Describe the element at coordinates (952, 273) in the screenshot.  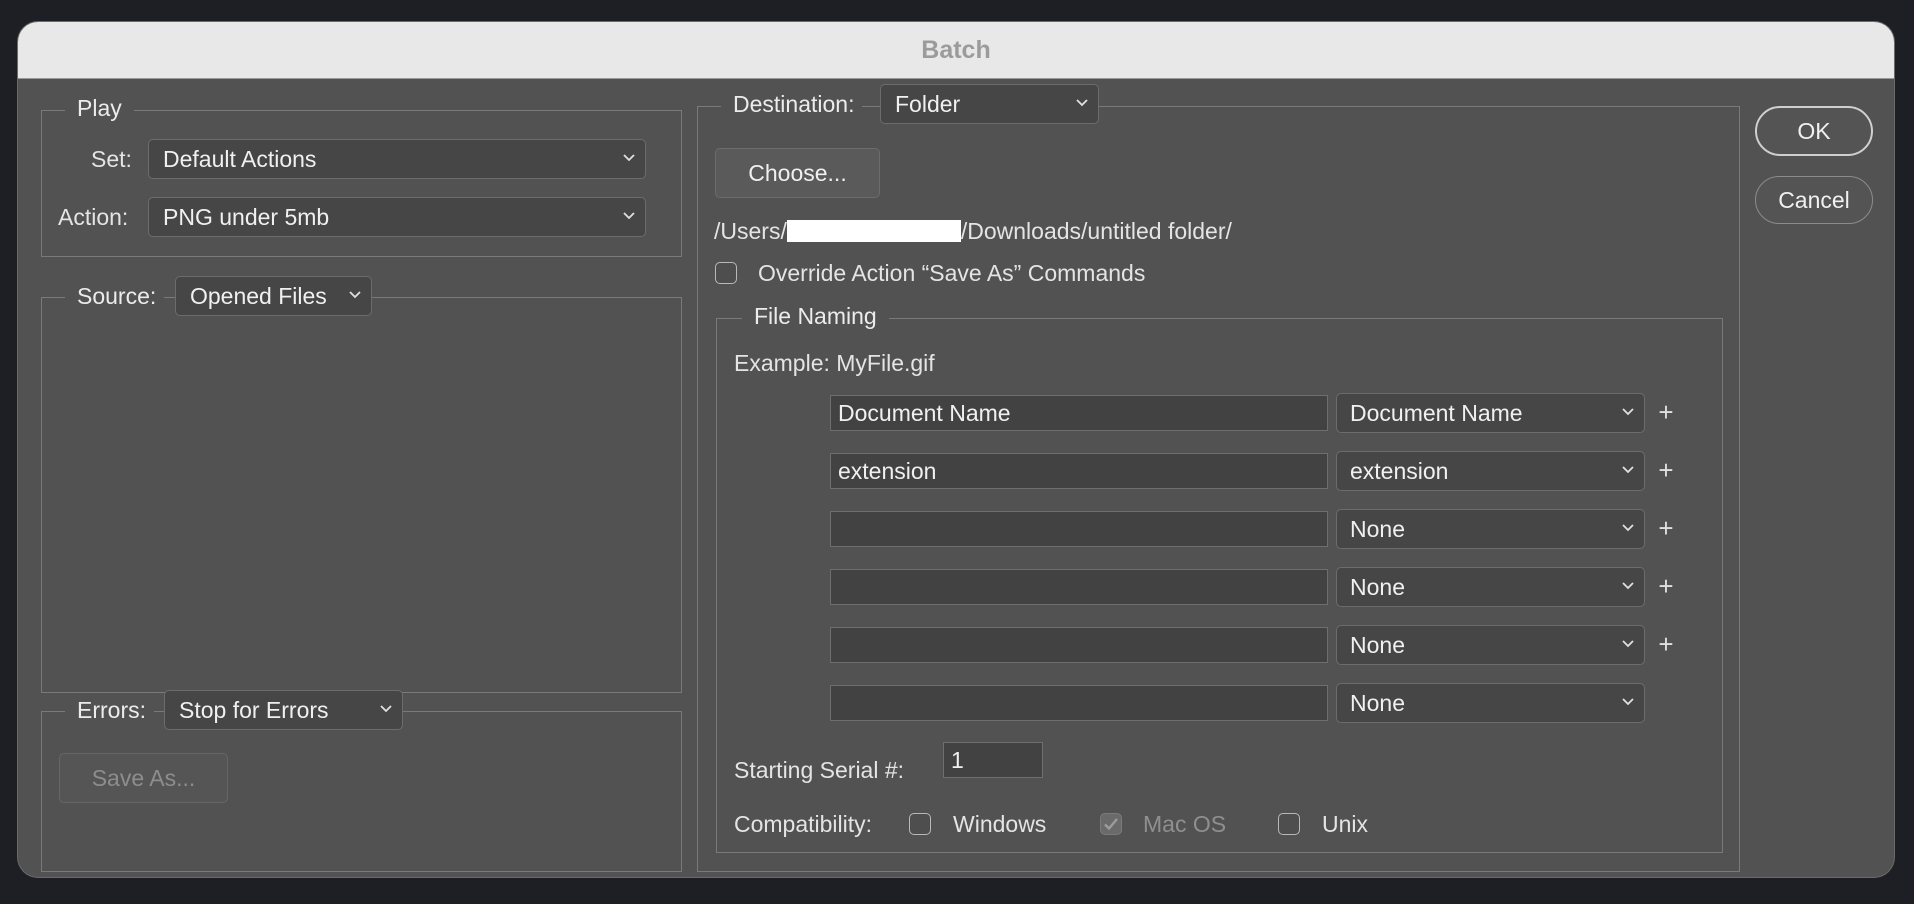
I see `override-label: Override Action “Save As” Commands` at that location.